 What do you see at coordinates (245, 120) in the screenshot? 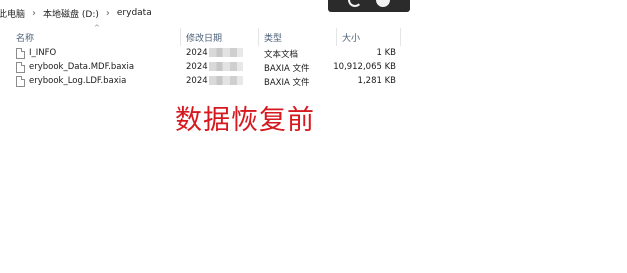
I see `annotation-label: 数据恢复前` at bounding box center [245, 120].